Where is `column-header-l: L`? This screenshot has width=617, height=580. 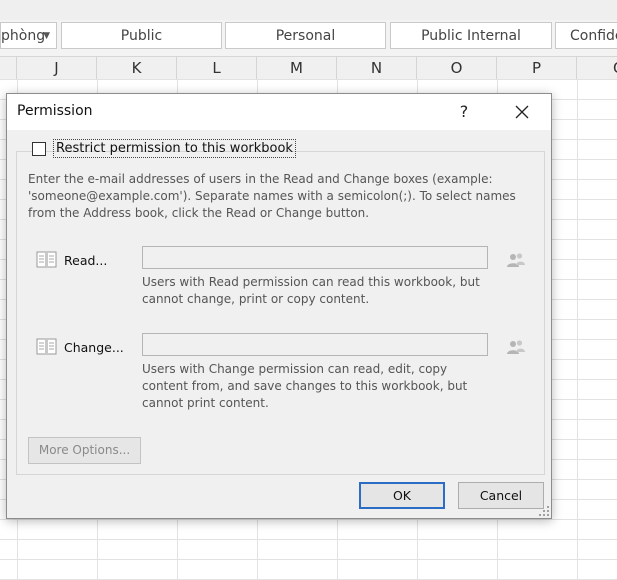
column-header-l: L is located at coordinates (217, 68).